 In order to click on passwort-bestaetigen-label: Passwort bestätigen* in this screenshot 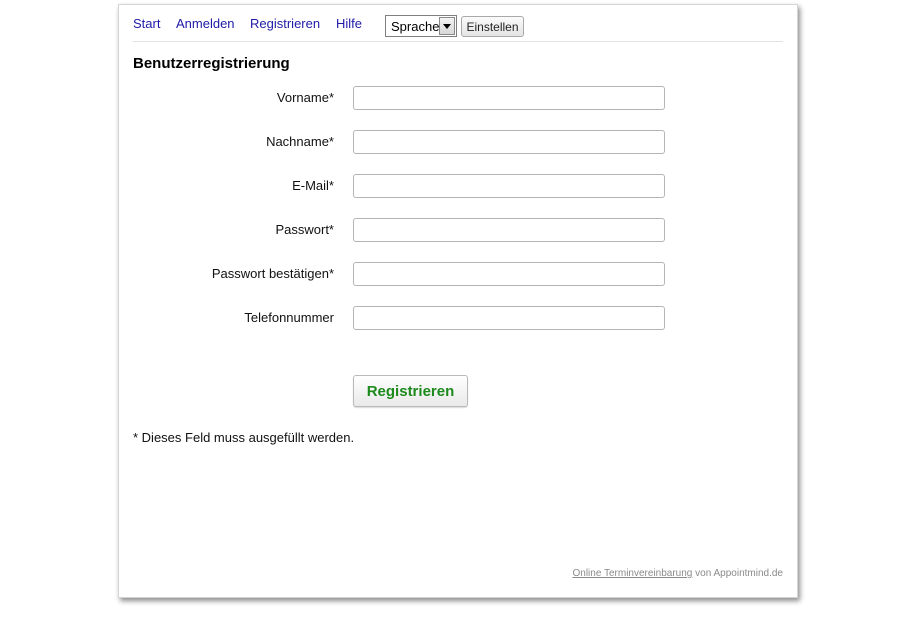, I will do `click(272, 273)`.